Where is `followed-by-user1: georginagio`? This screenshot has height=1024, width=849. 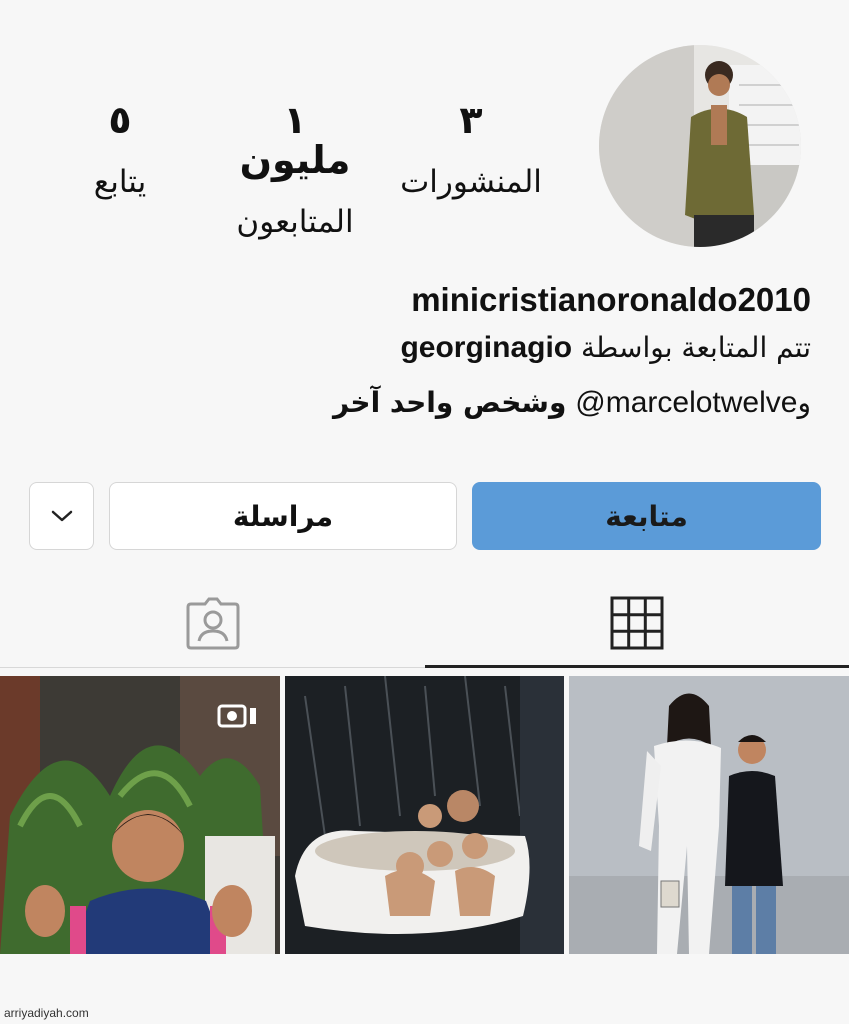
followed-by-user1: georginagio is located at coordinates (486, 347).